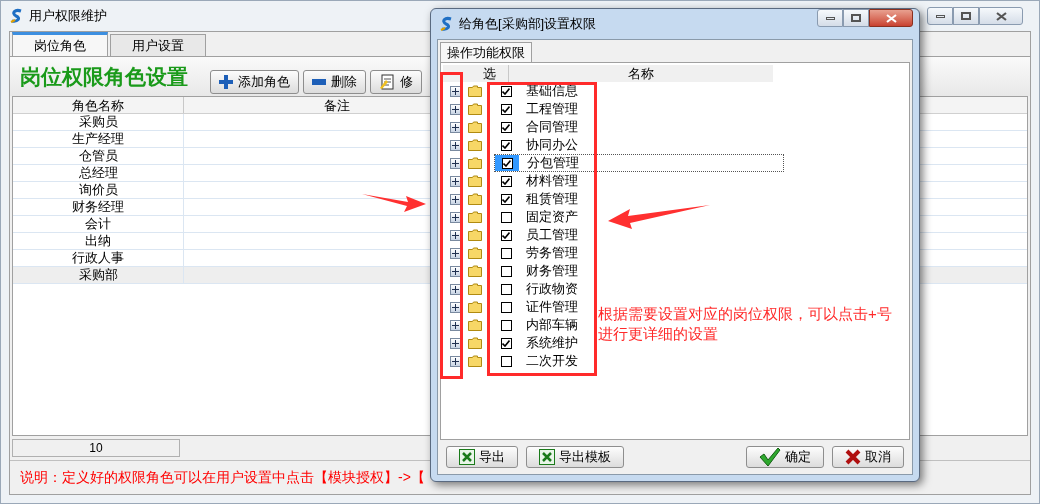  I want to click on table-cell: 询价员, so click(98, 190).